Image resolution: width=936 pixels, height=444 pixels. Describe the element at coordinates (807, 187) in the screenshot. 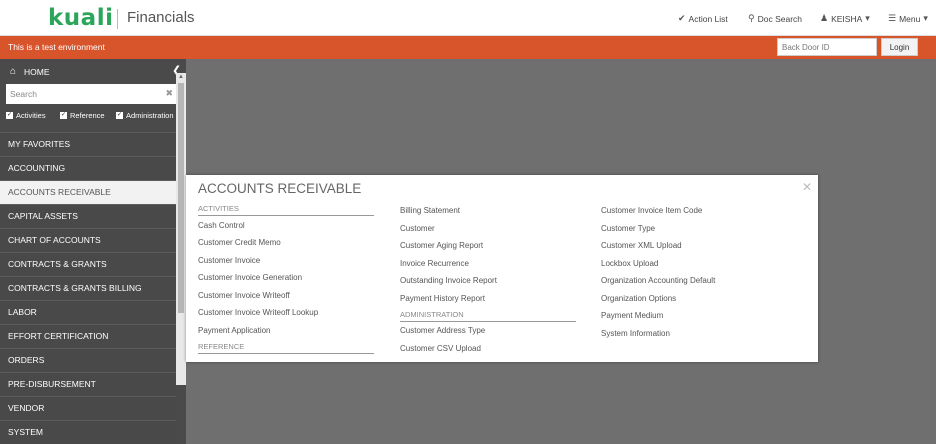

I see `close-icon: ✕` at that location.